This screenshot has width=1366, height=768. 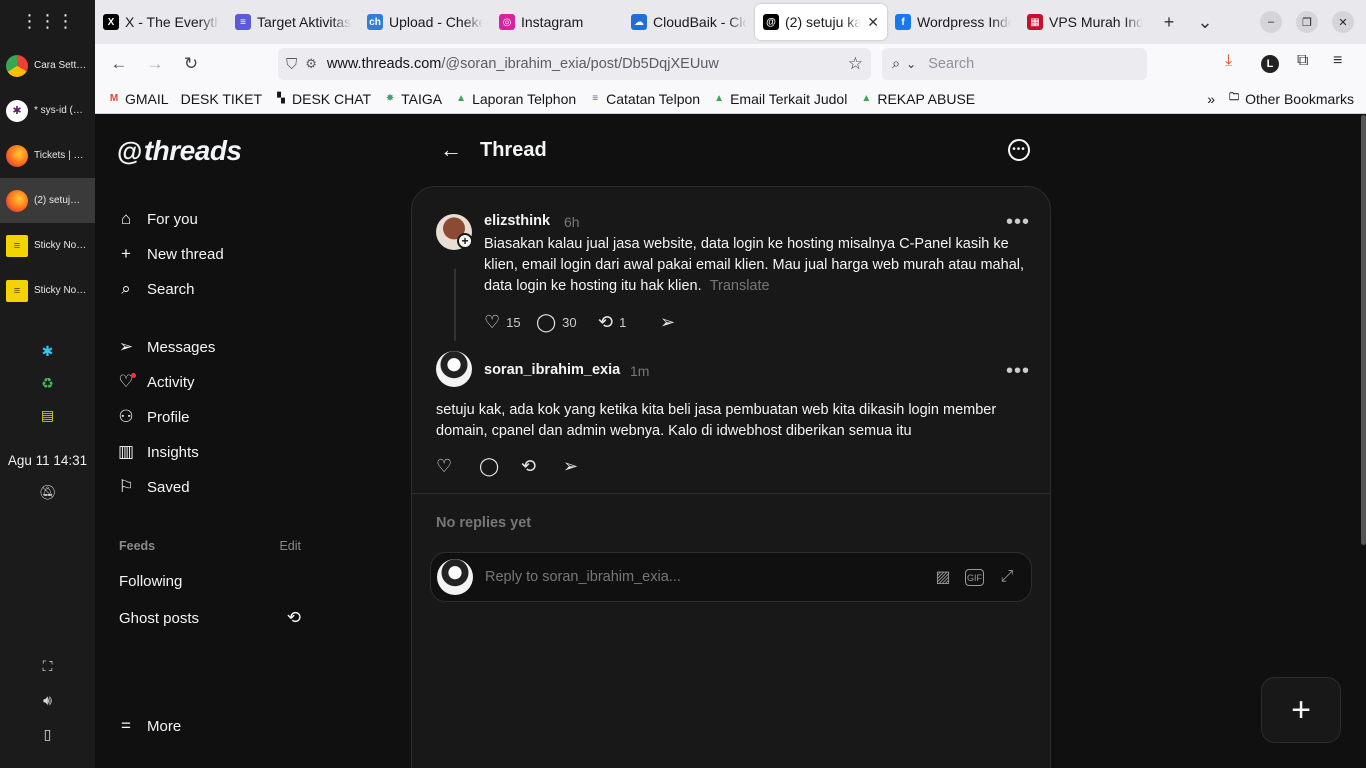 I want to click on nav-insights: ▥ Insights, so click(x=158, y=452).